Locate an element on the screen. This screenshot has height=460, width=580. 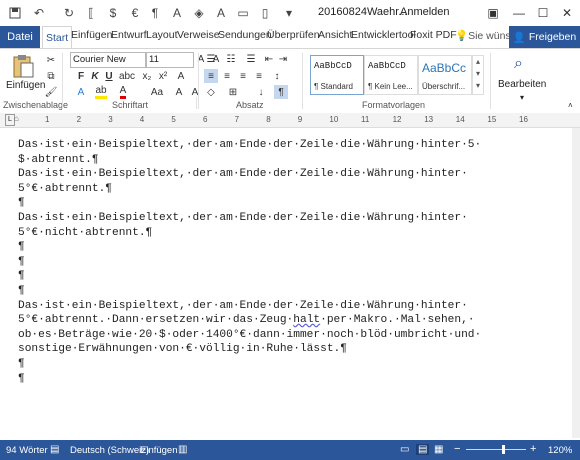
bold-button: F is located at coordinates (81, 76).